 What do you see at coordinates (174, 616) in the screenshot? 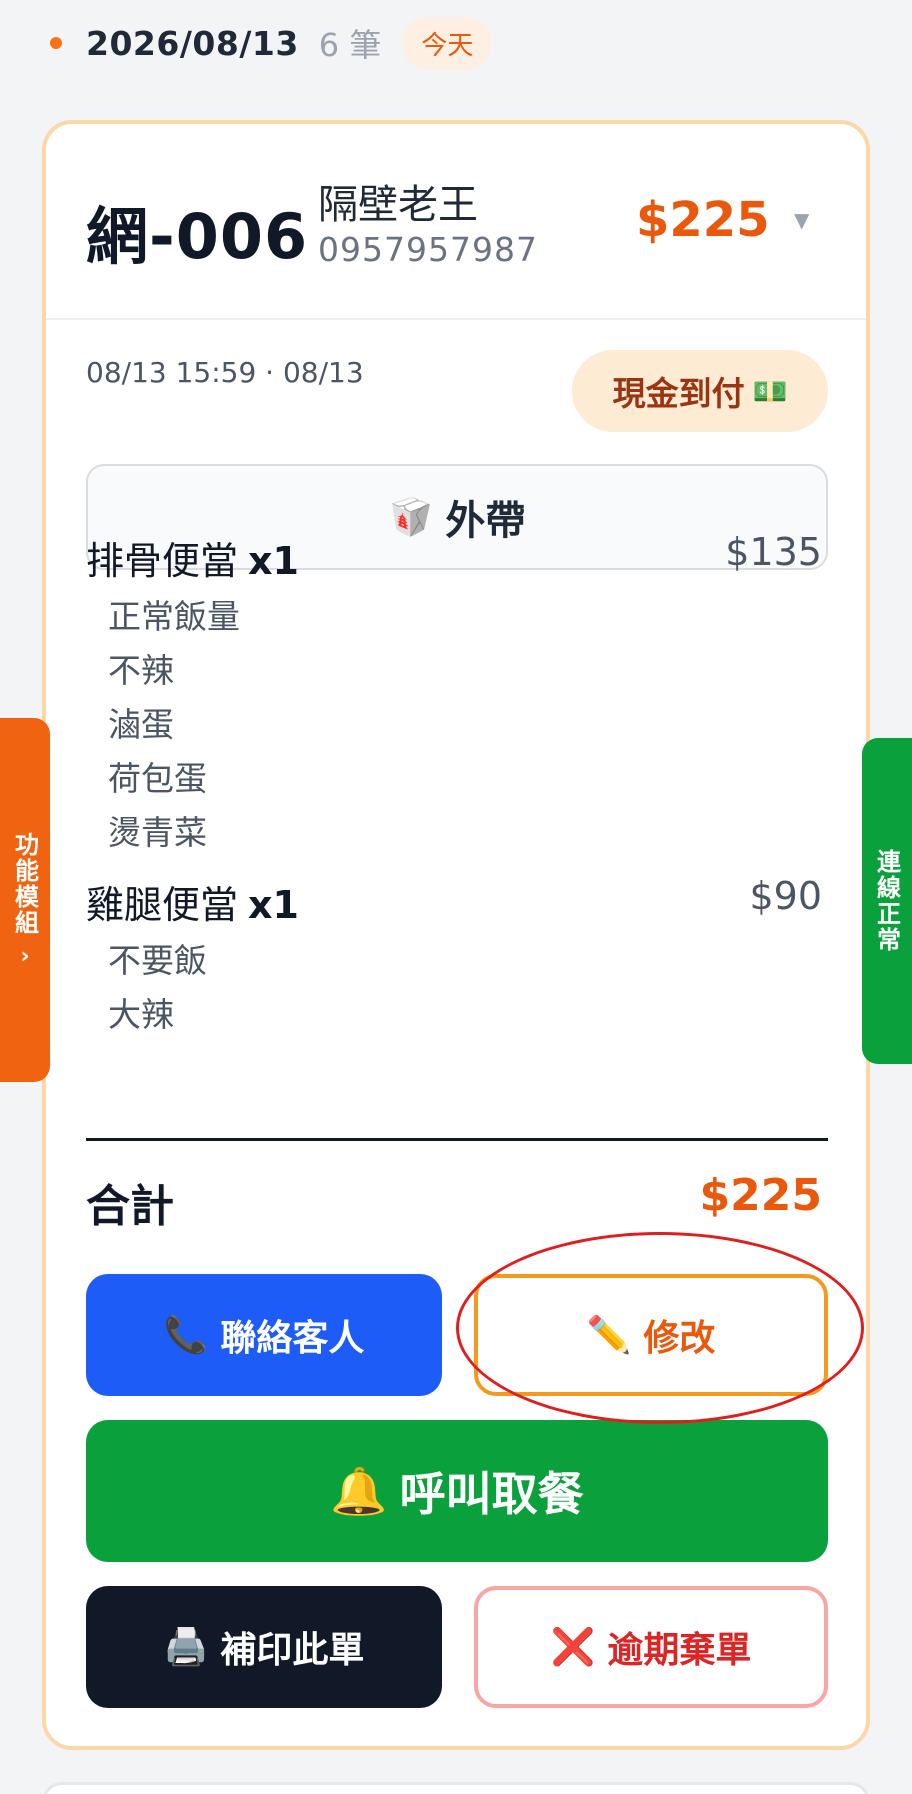
I see `item-option: 正常飯量` at bounding box center [174, 616].